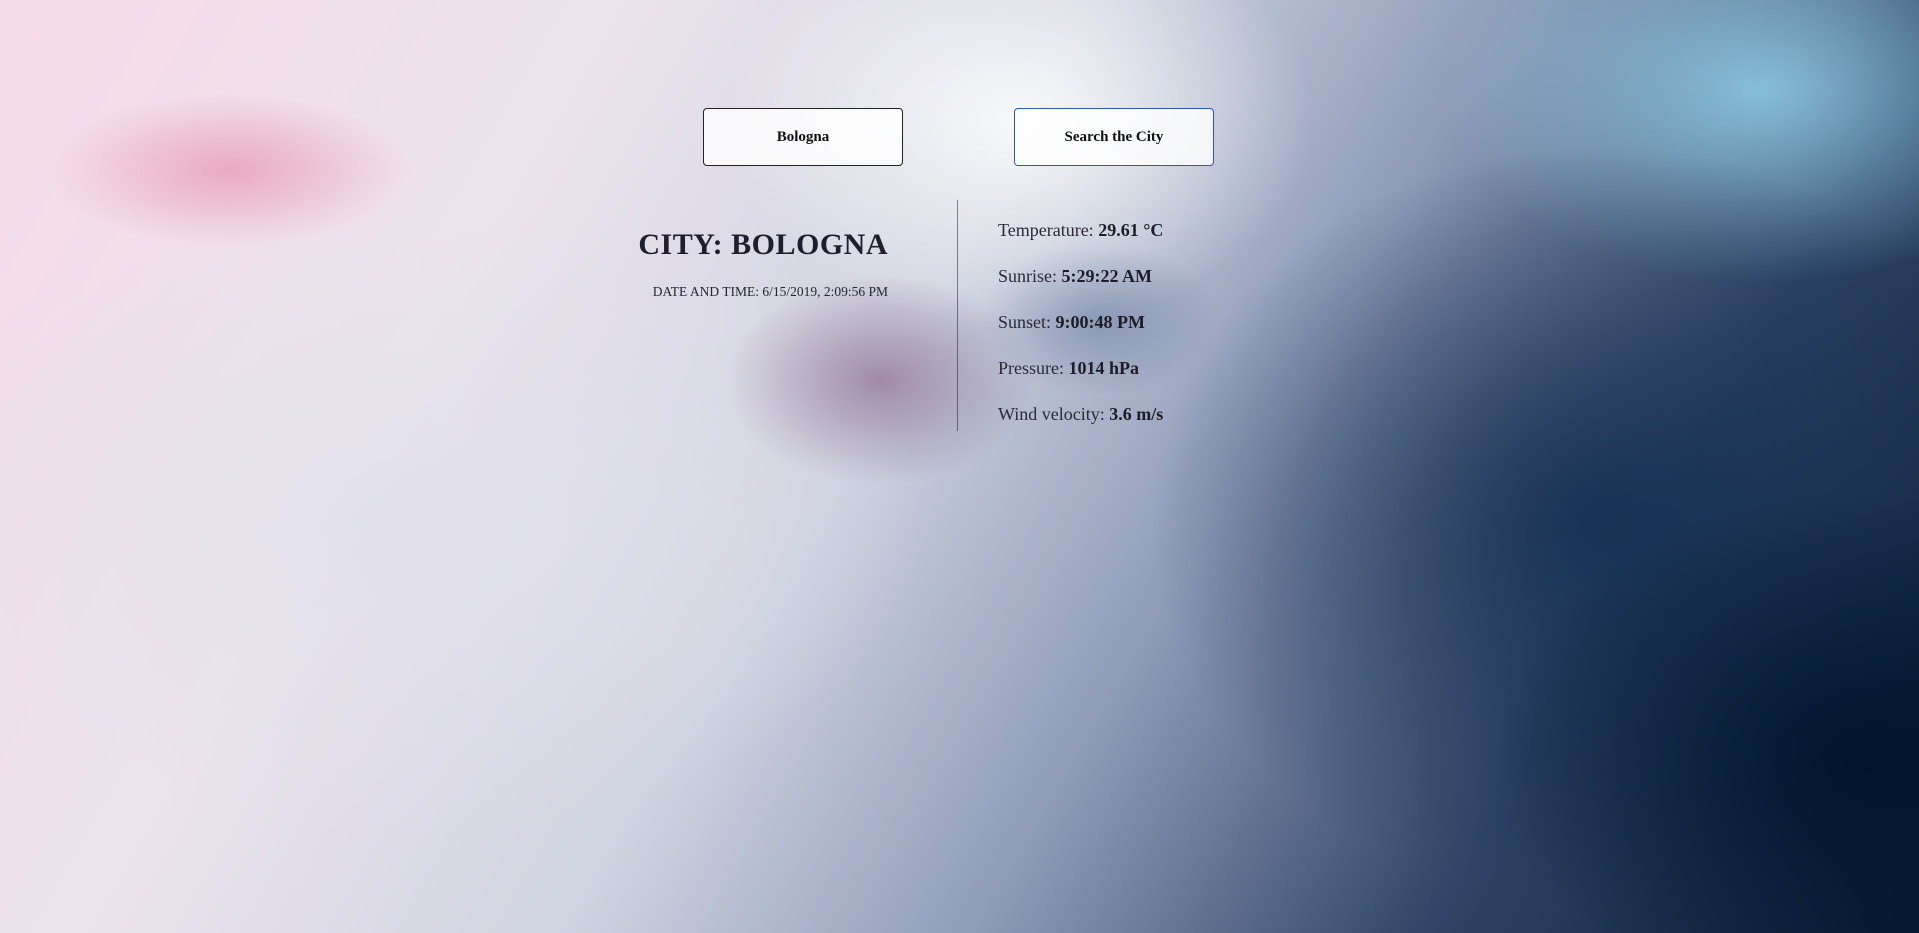 The height and width of the screenshot is (933, 1919). I want to click on sunset-value: 9:00:48 PM, so click(1100, 322).